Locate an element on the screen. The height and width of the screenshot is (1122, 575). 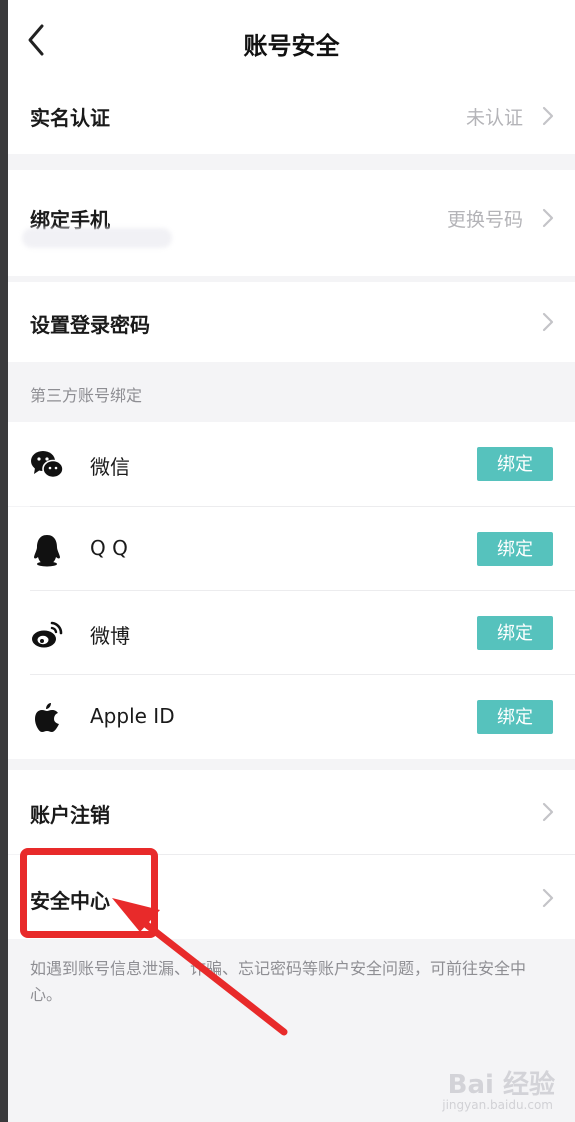
nav-bar: 账号安全 is located at coordinates (291, 39).